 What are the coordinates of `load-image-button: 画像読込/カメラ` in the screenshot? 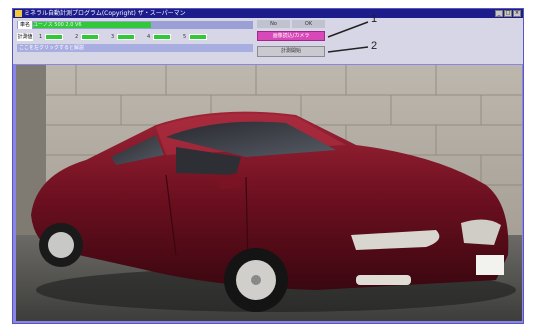 It's located at (291, 36).